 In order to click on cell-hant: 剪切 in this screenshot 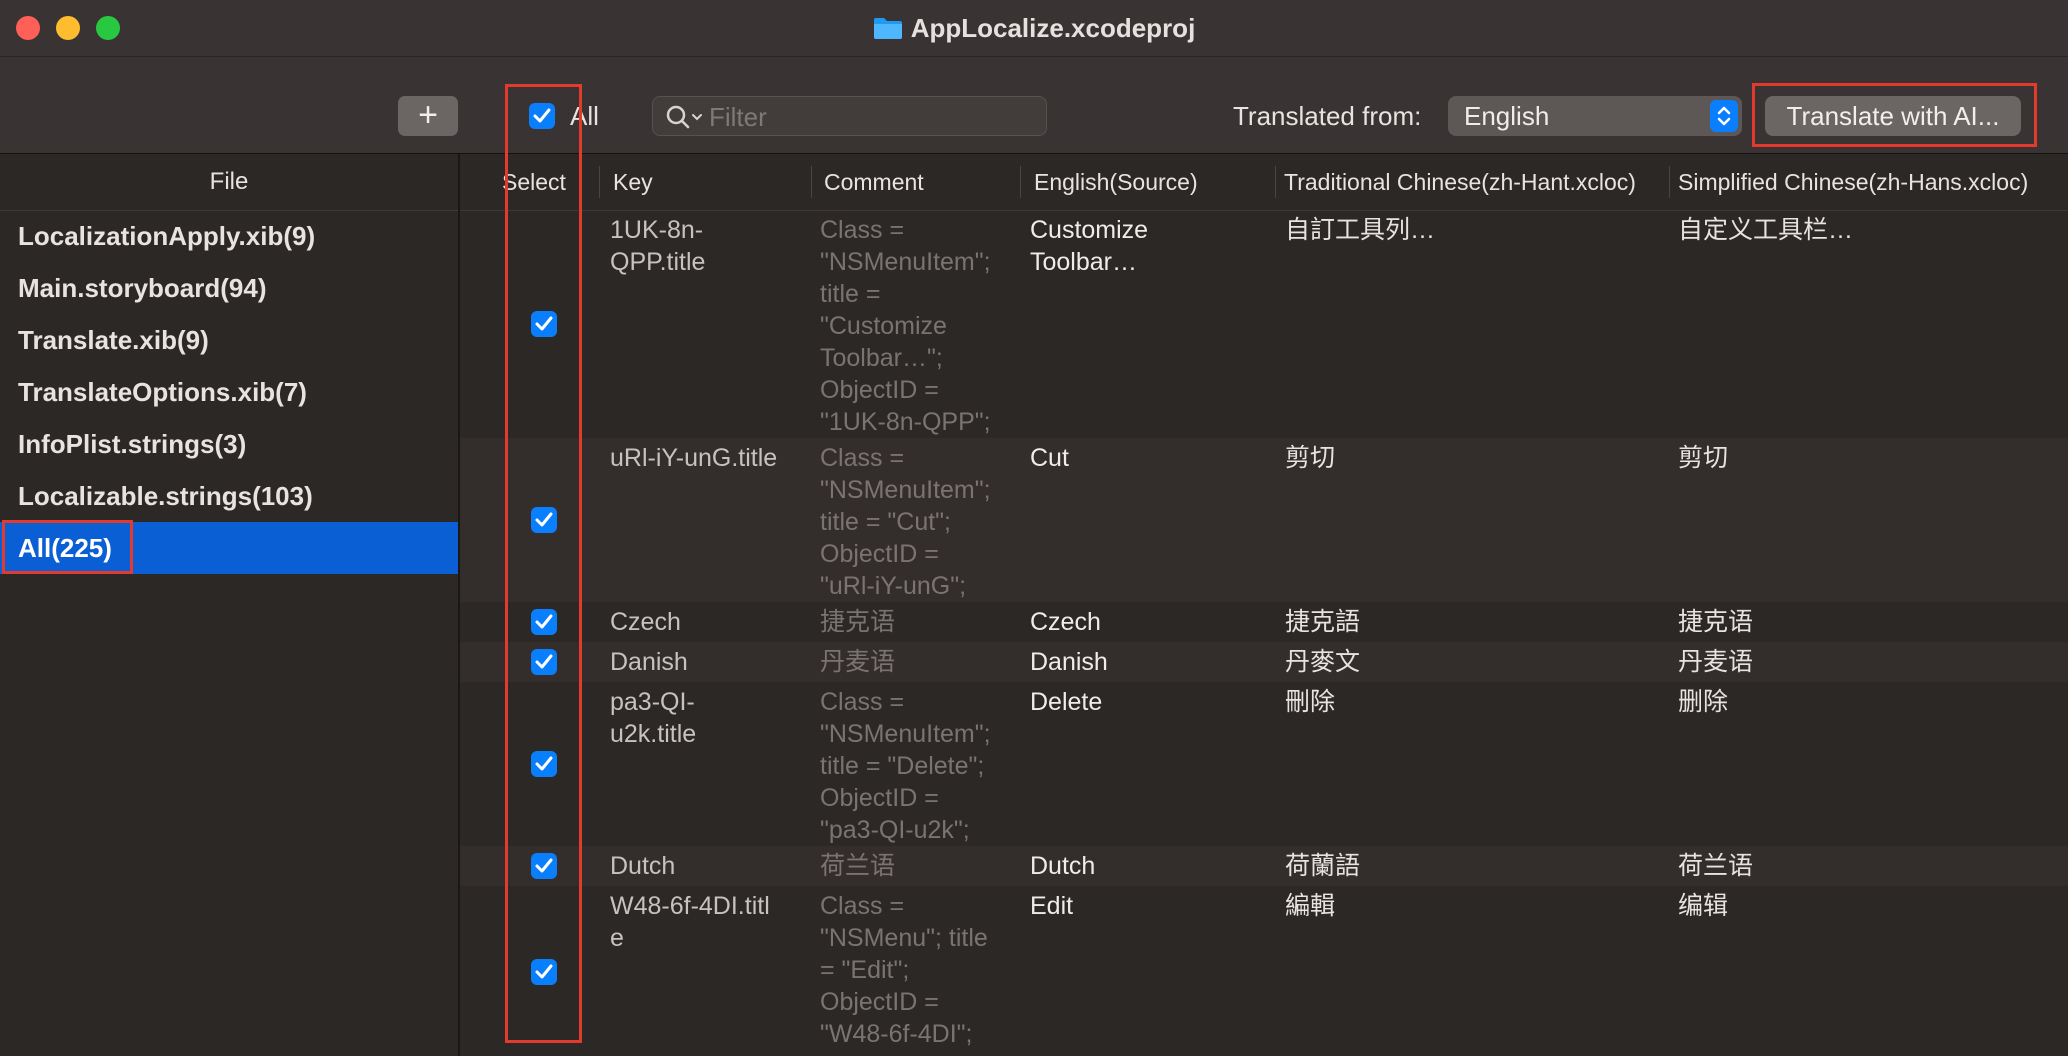, I will do `click(1475, 458)`.